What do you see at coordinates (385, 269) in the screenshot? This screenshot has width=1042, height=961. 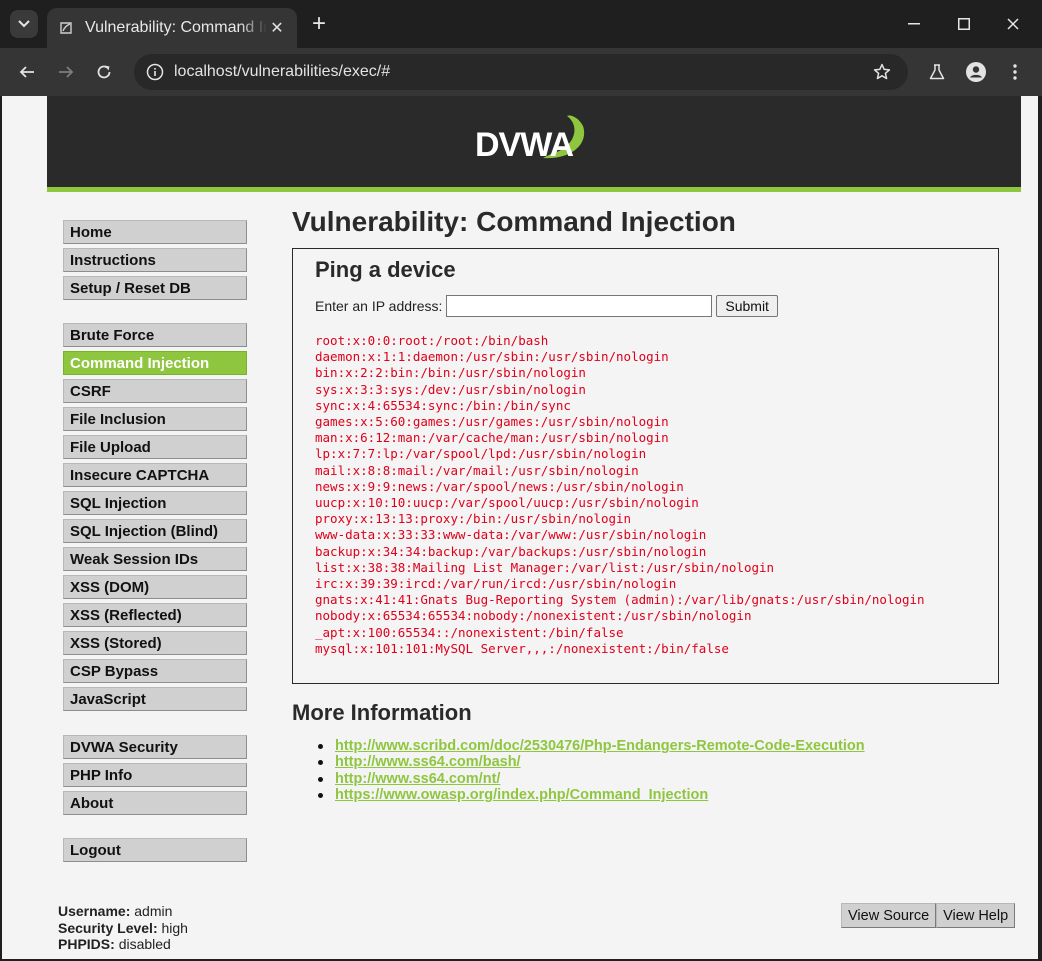 I see `box-title: Ping a device` at bounding box center [385, 269].